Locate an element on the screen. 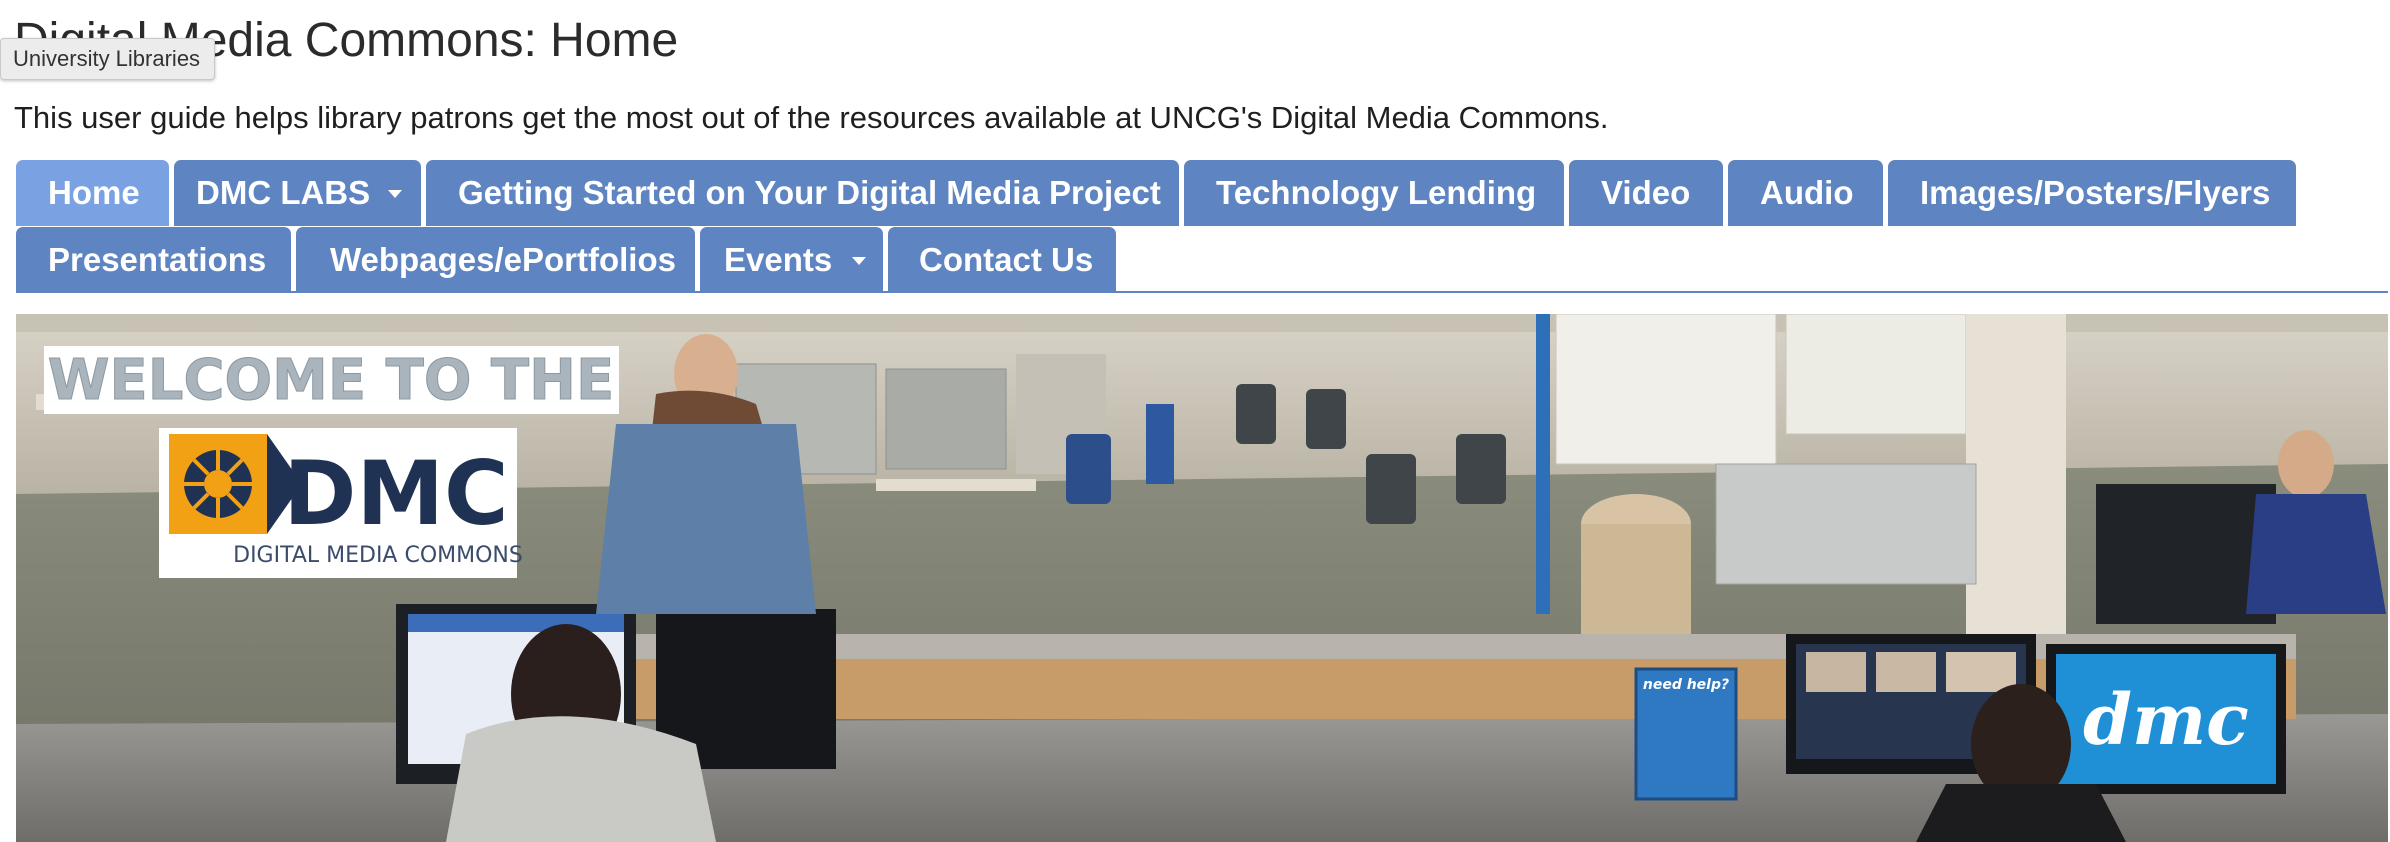 The image size is (2390, 842). tab-dmc-labs: DMC LABS is located at coordinates (297, 193).